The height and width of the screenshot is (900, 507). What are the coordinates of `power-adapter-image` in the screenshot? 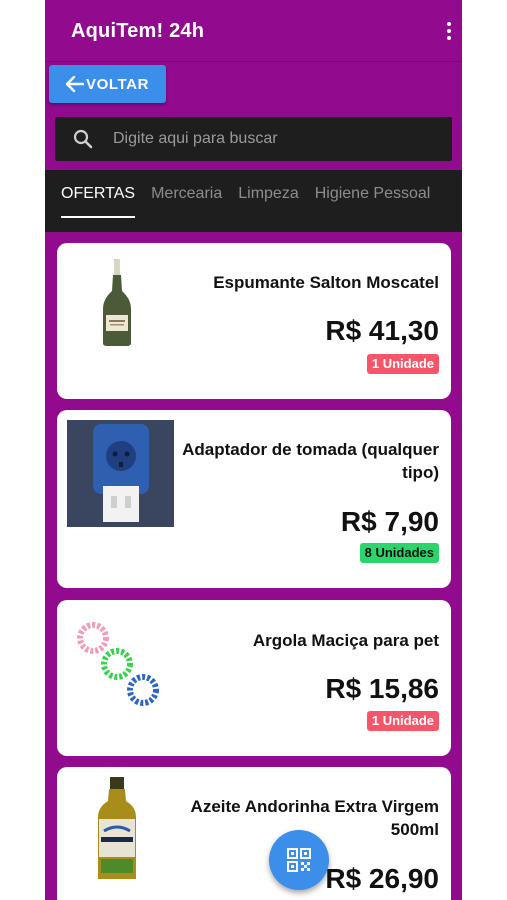 It's located at (120, 473).